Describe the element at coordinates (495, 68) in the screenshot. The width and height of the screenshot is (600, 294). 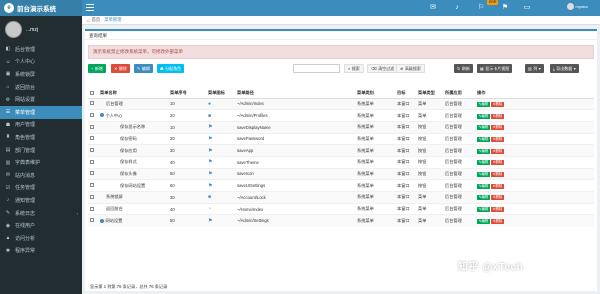
I see `card-view-button: ▦ 显示卡片视图` at that location.